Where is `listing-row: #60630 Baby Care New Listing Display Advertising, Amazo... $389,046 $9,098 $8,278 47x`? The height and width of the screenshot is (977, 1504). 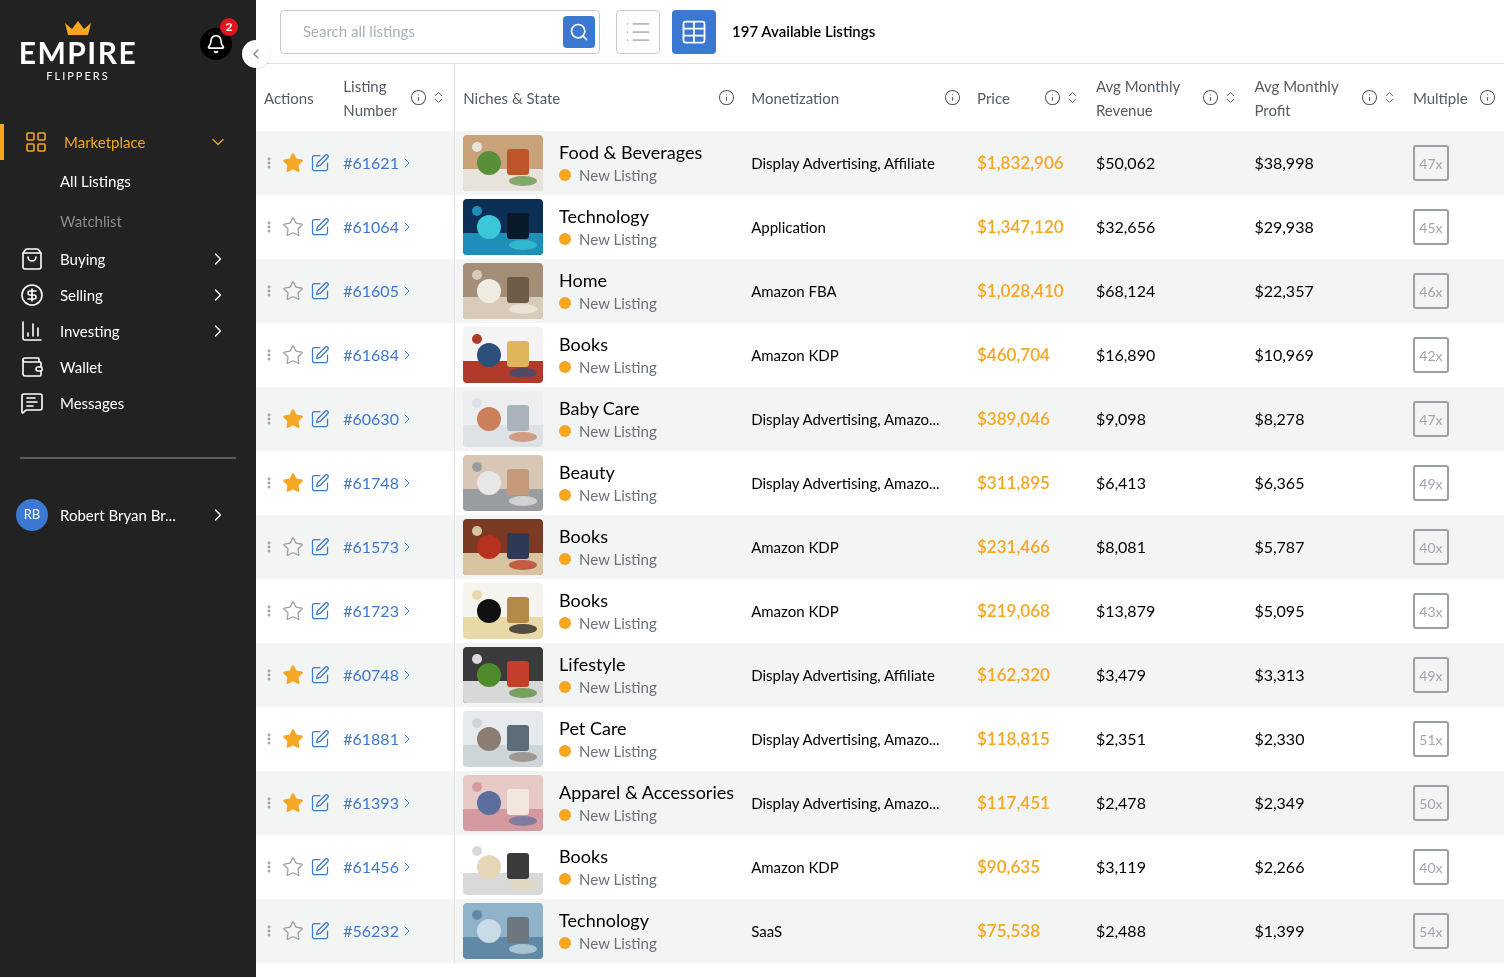
listing-row: #60630 Baby Care New Listing Display Advertising, Amazo... $389,046 $9,098 $8,278 47x is located at coordinates (880, 419).